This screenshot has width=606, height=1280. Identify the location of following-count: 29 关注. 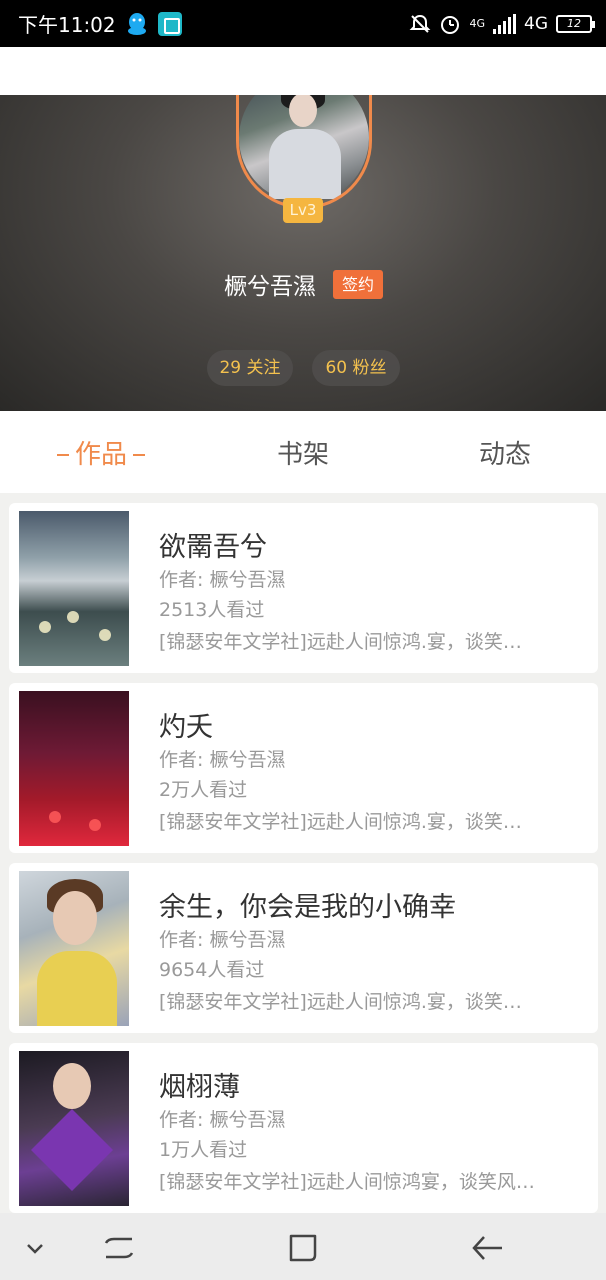
(250, 368).